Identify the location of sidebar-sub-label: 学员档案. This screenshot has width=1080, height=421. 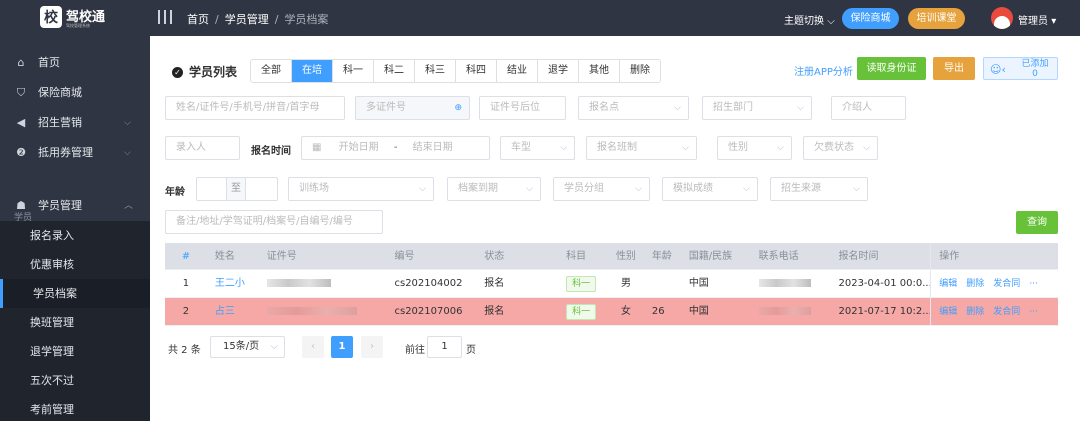
(55, 293).